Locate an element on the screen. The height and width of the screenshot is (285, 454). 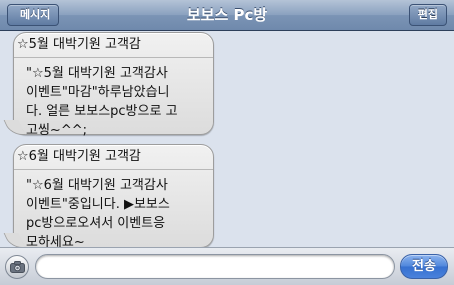
conversation-title: 보보스 Pc방 is located at coordinates (227, 15).